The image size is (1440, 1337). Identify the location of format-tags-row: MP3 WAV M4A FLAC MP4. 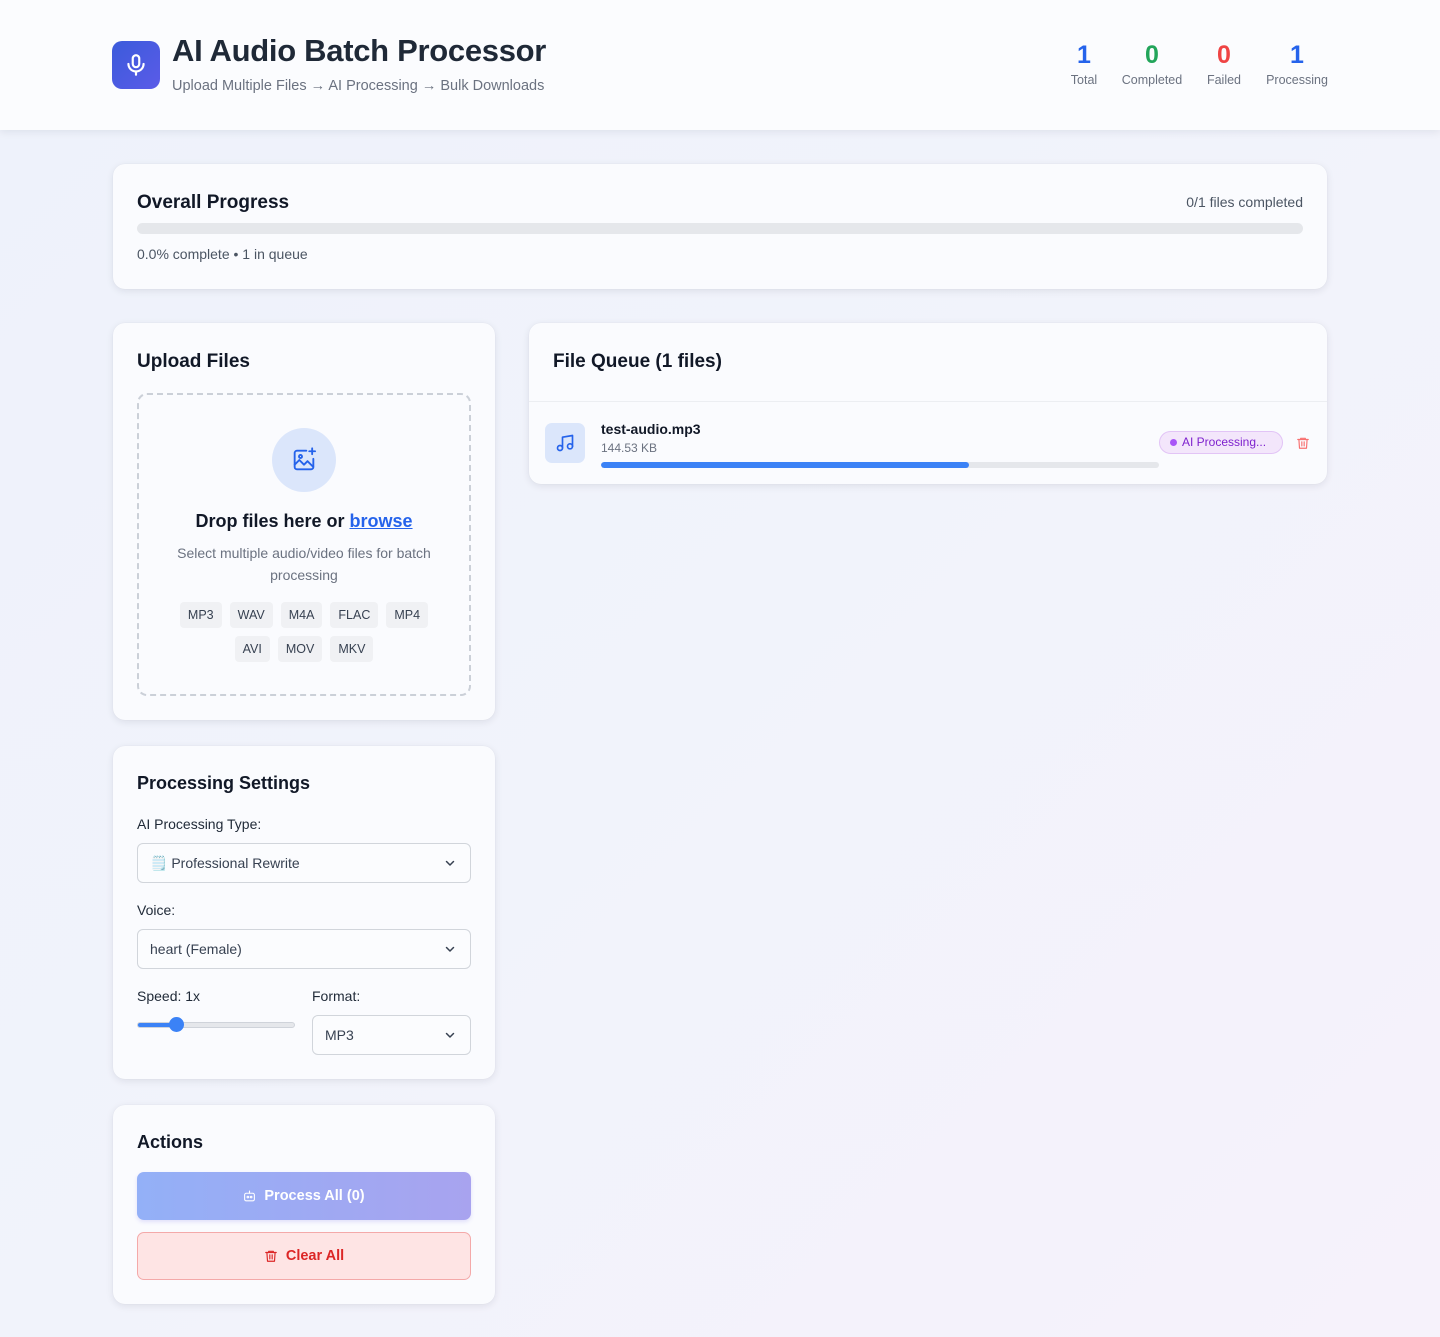
(304, 615).